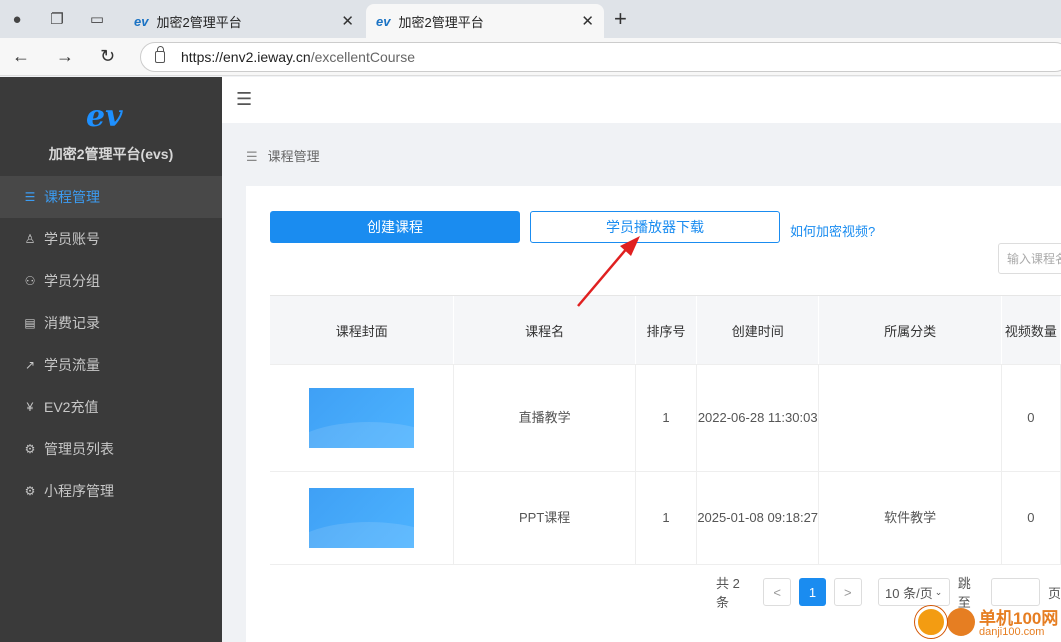 The height and width of the screenshot is (642, 1061). Describe the element at coordinates (72, 281) in the screenshot. I see `sidebar-item-label: 学员分组` at that location.